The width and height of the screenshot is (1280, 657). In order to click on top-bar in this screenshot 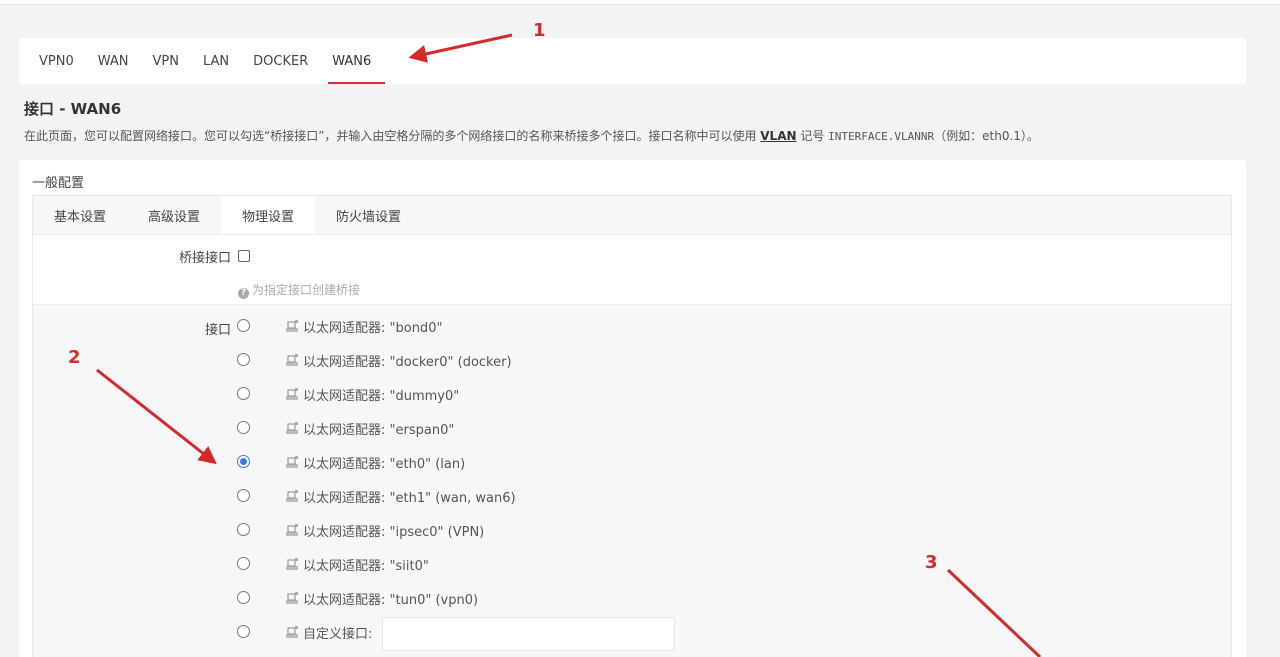, I will do `click(640, 2)`.